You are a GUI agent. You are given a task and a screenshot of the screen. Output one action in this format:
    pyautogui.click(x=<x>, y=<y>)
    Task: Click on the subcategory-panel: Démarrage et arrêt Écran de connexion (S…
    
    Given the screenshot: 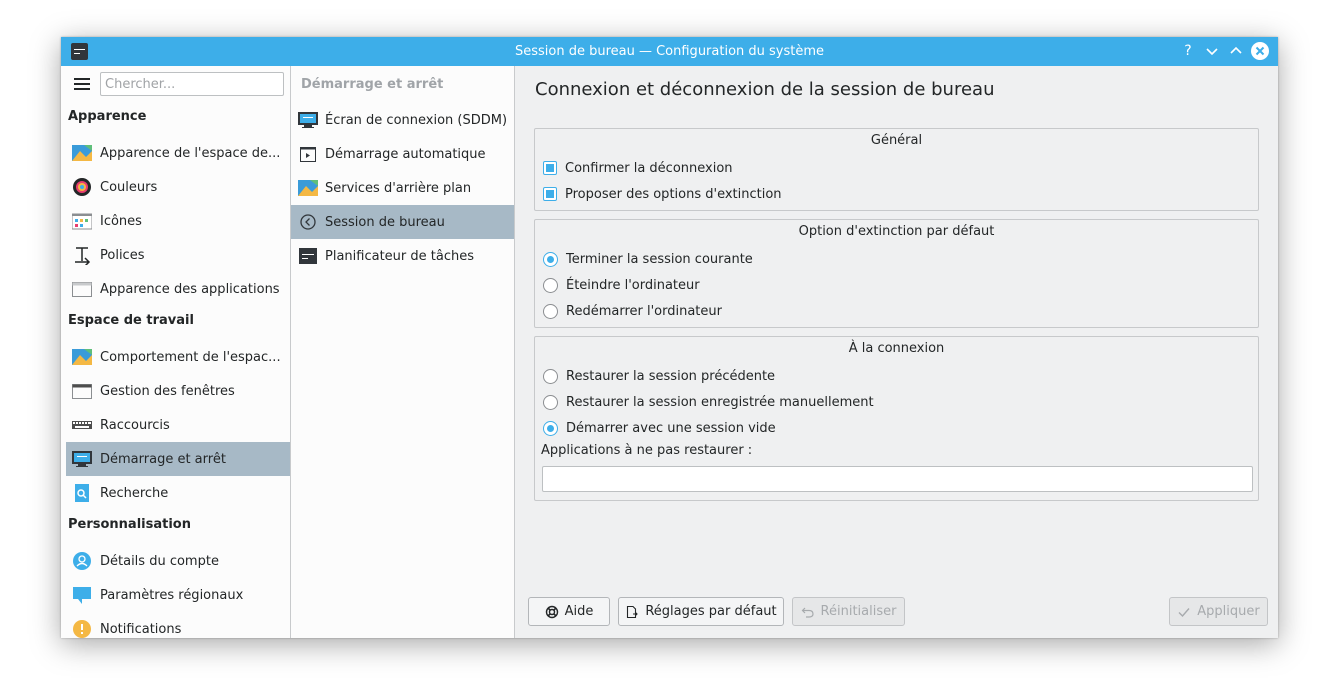 What is the action you would take?
    pyautogui.click(x=403, y=352)
    